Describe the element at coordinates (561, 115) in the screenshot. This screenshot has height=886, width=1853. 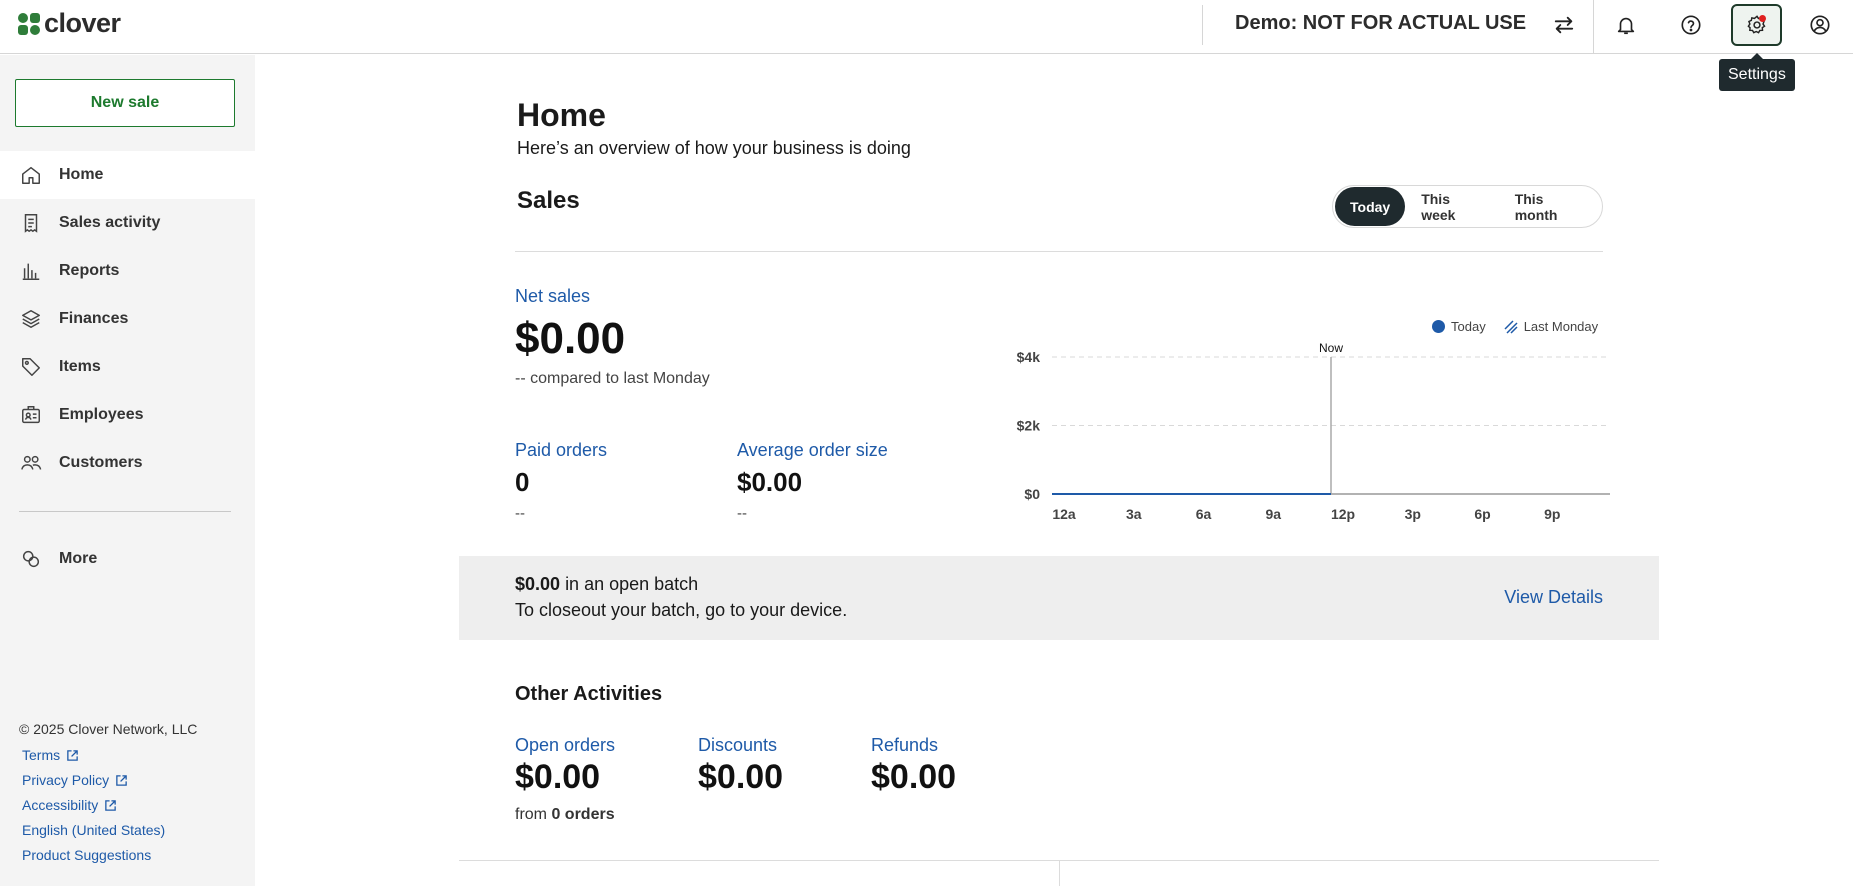
I see `page-title: Home` at that location.